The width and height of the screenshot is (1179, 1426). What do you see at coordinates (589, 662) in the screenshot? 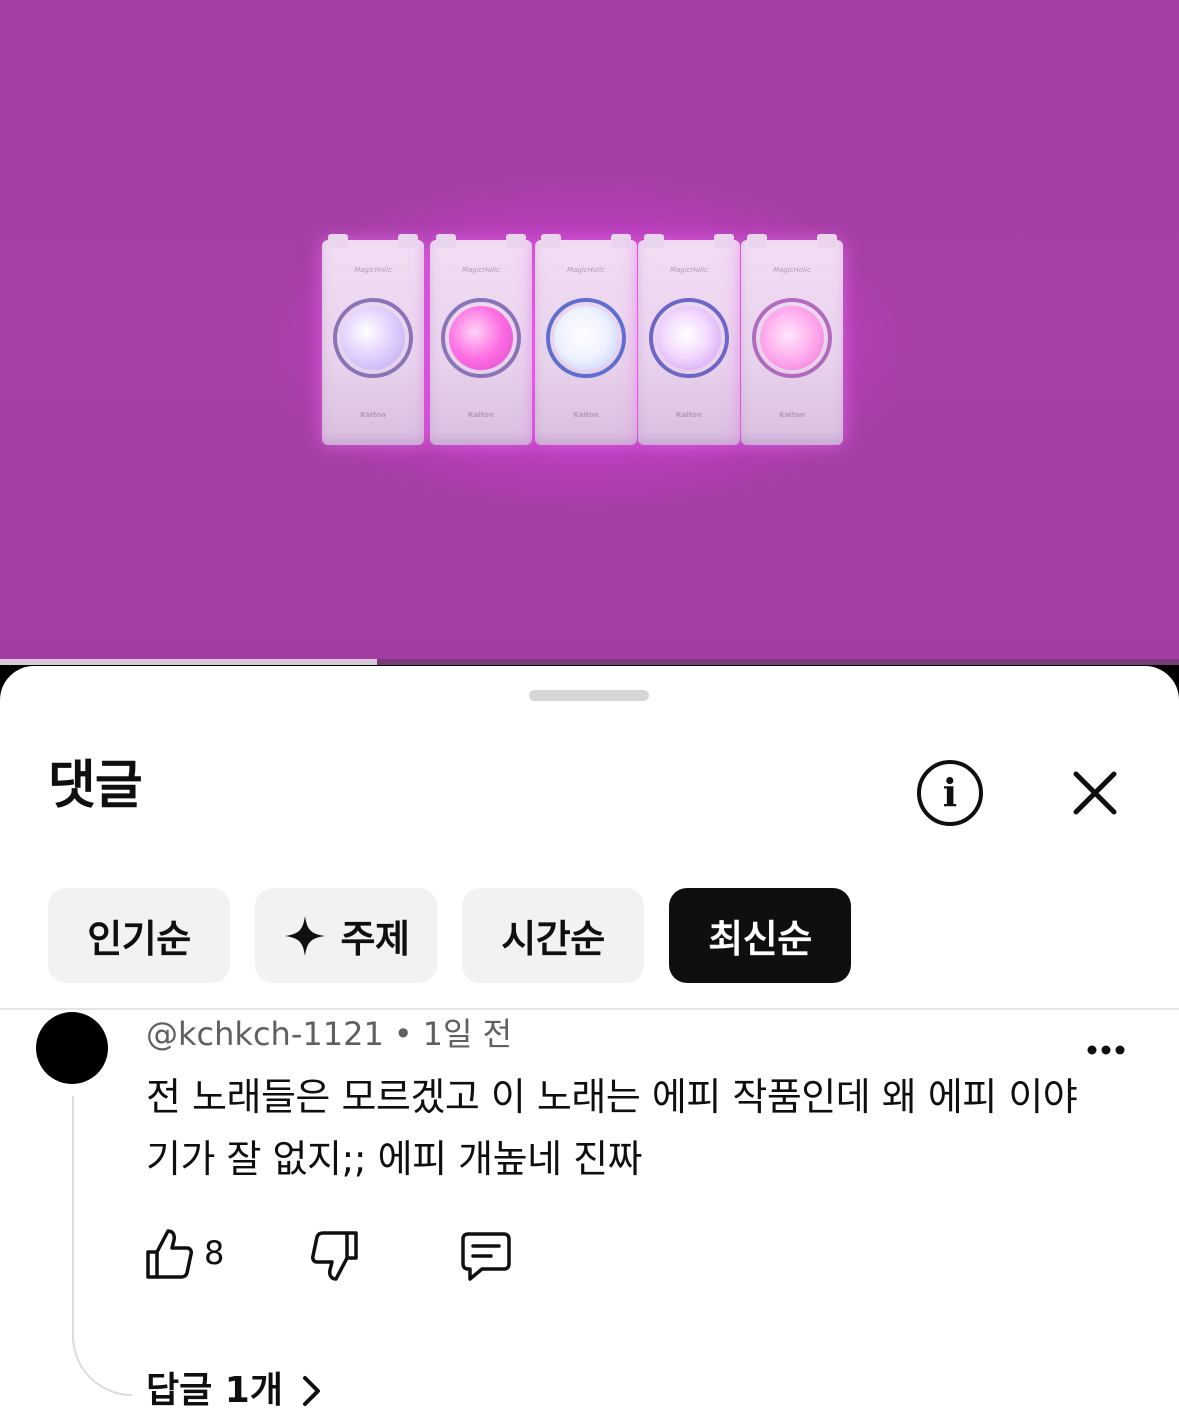
I see `video-progress-bar` at bounding box center [589, 662].